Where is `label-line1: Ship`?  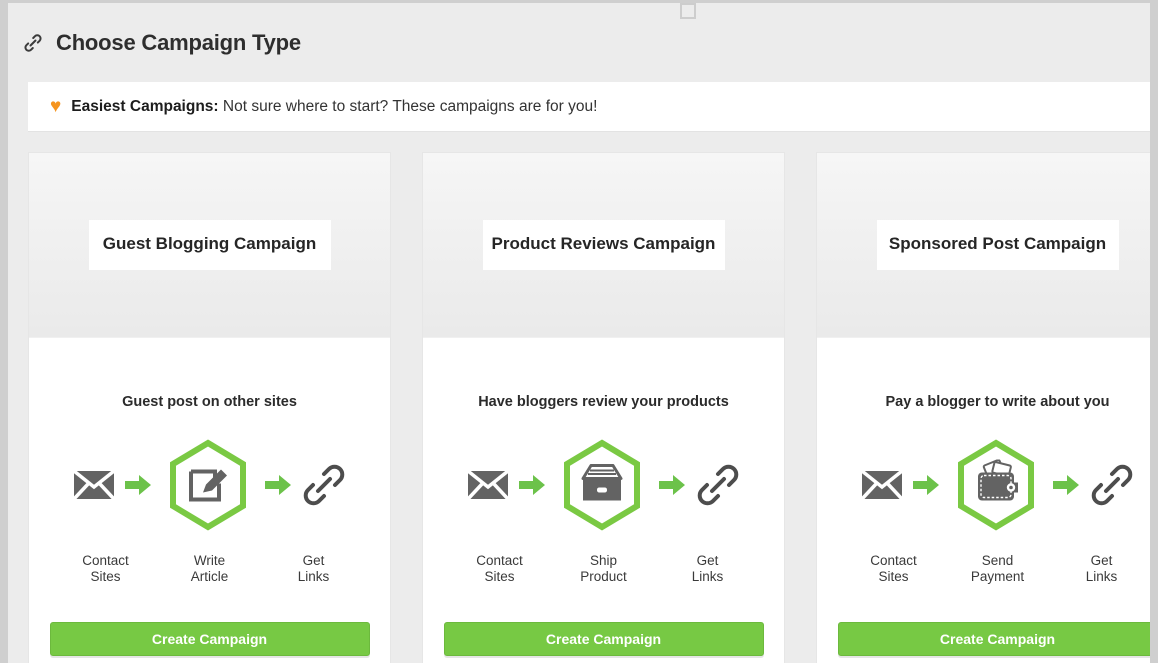
label-line1: Ship is located at coordinates (603, 560).